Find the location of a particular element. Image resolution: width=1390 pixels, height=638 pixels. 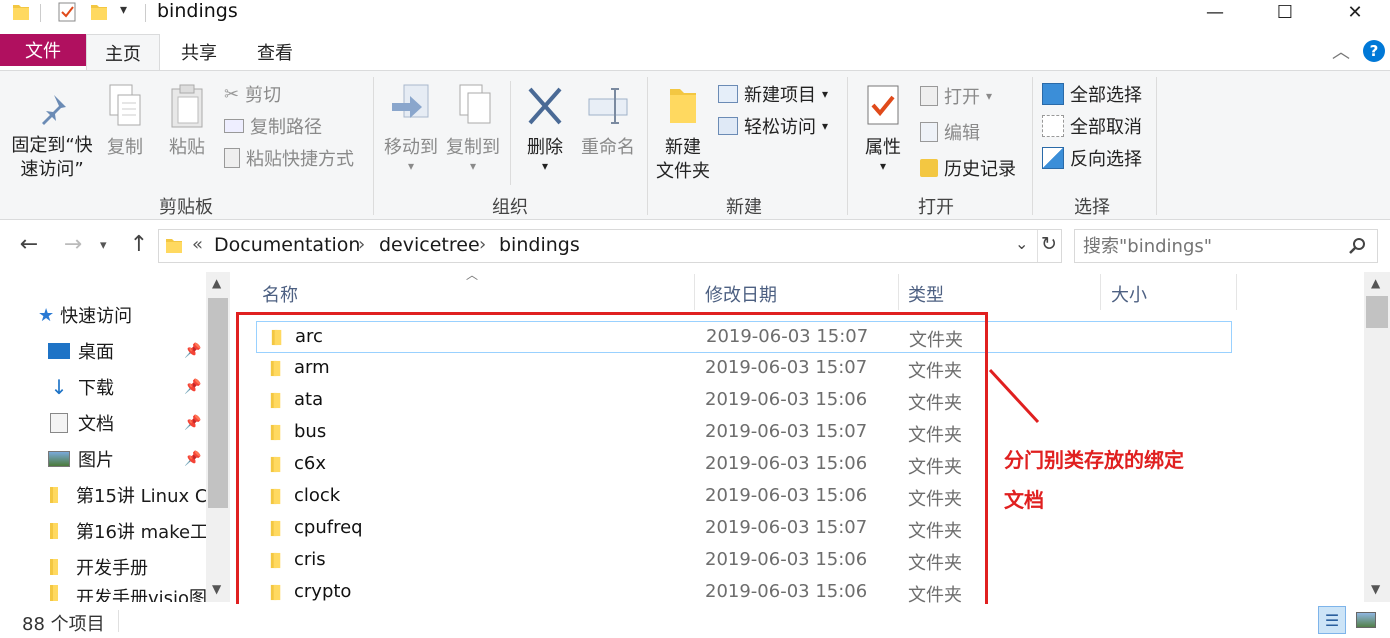

nav-quick-access: ★ 快速访问 is located at coordinates (85, 315).